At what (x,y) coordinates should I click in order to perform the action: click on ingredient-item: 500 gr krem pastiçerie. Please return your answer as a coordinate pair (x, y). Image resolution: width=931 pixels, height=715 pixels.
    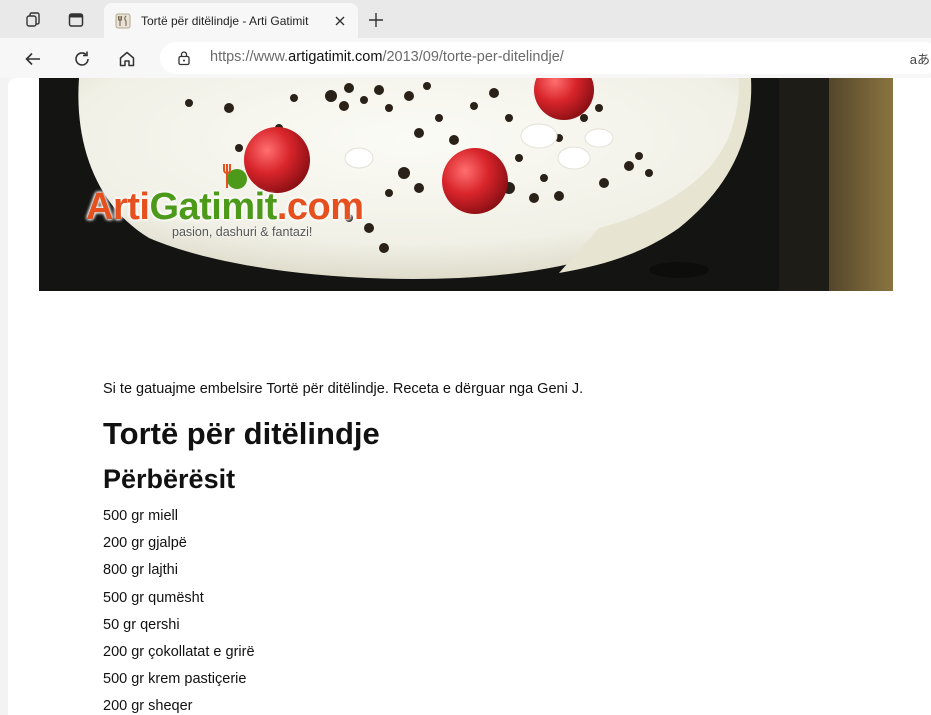
    Looking at the image, I should click on (175, 679).